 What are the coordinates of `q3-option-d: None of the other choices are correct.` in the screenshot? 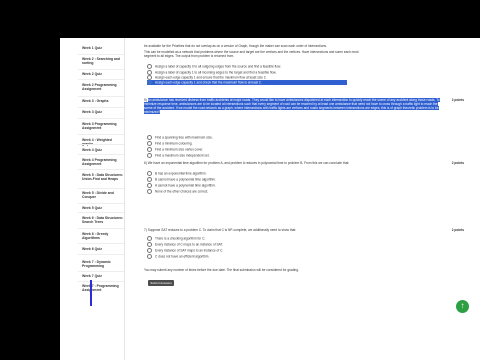 It's located at (247, 191).